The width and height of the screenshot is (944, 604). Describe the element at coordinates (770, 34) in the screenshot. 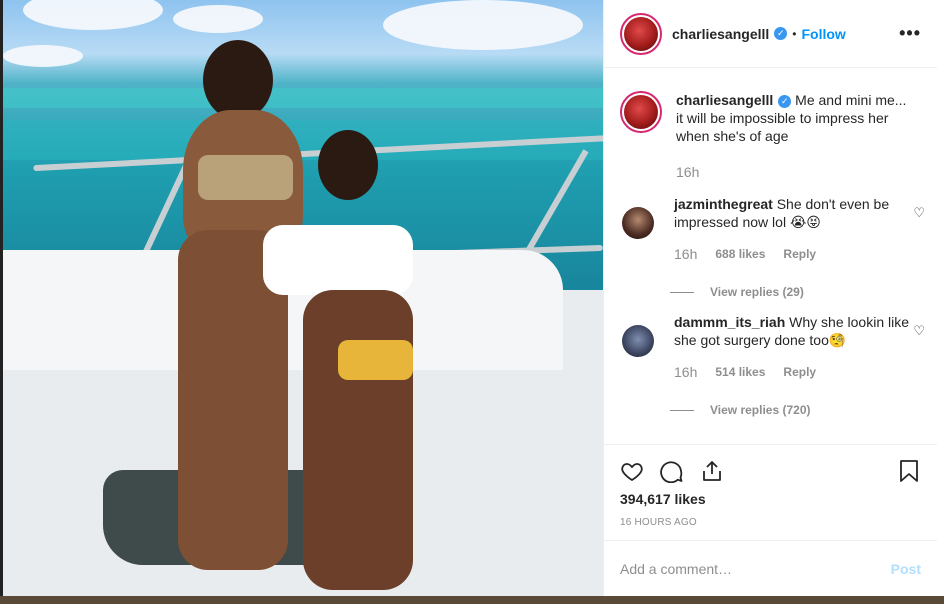

I see `post-header: charliesangelll ✓ • Follow •••` at that location.